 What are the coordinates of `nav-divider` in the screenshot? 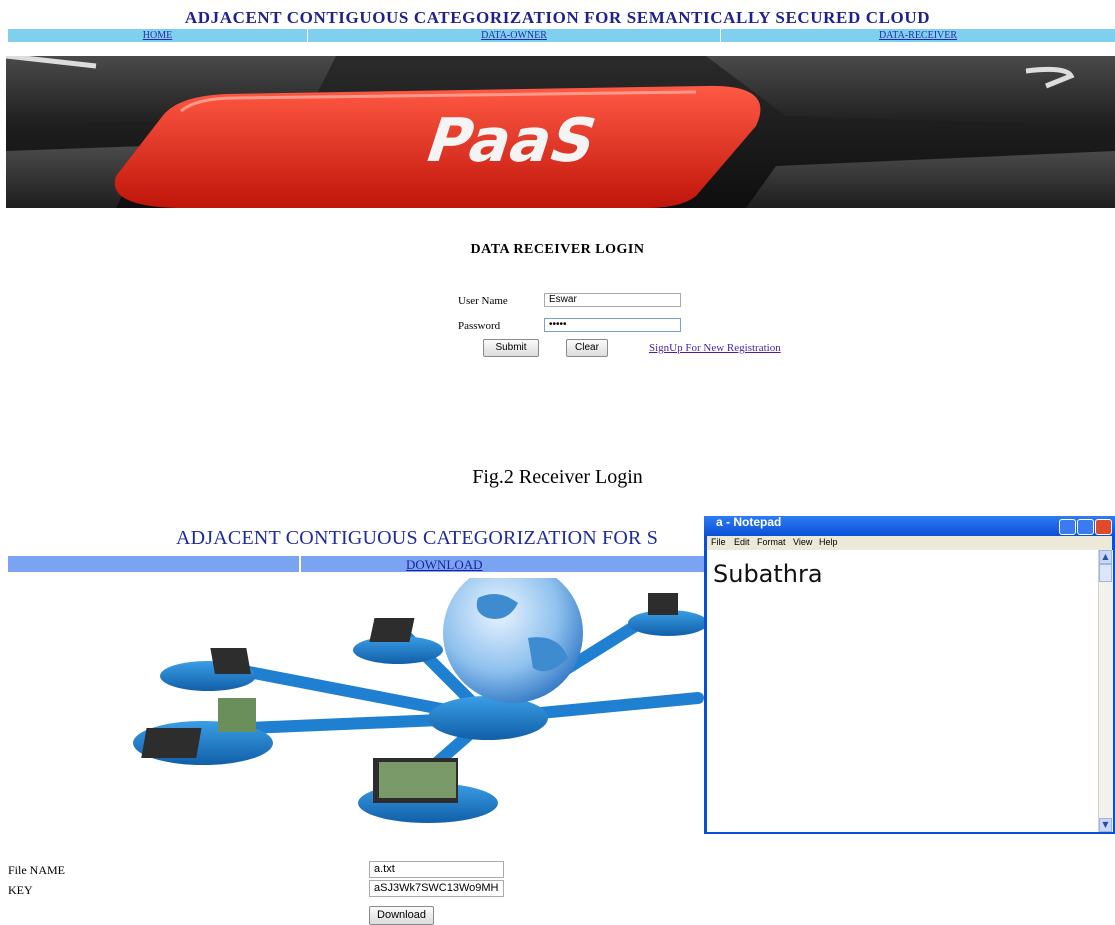 It's located at (300, 564).